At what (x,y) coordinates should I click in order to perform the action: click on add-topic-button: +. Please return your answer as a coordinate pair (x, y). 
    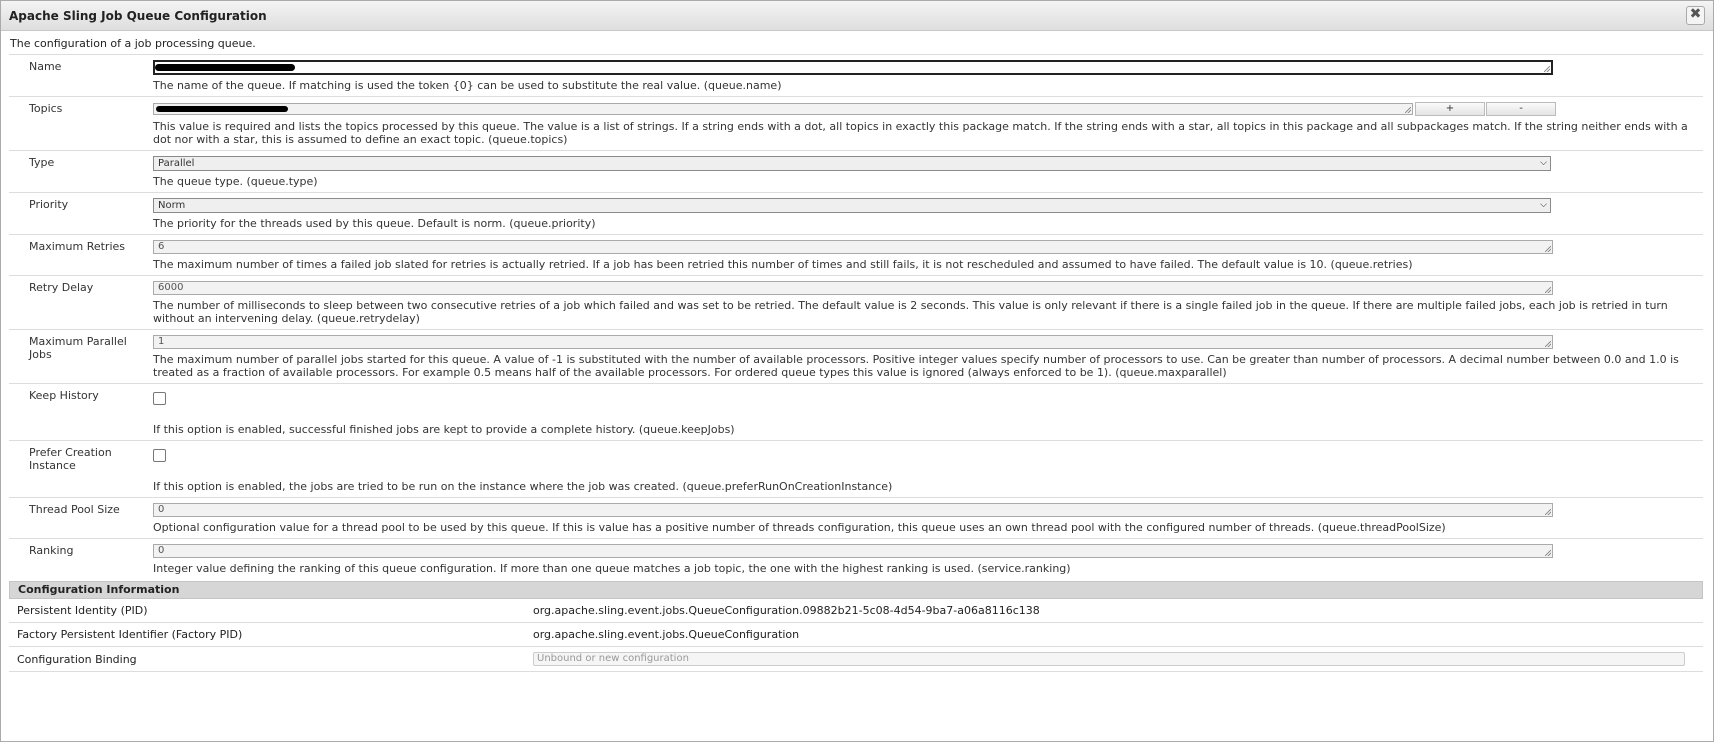
    Looking at the image, I should click on (1450, 109).